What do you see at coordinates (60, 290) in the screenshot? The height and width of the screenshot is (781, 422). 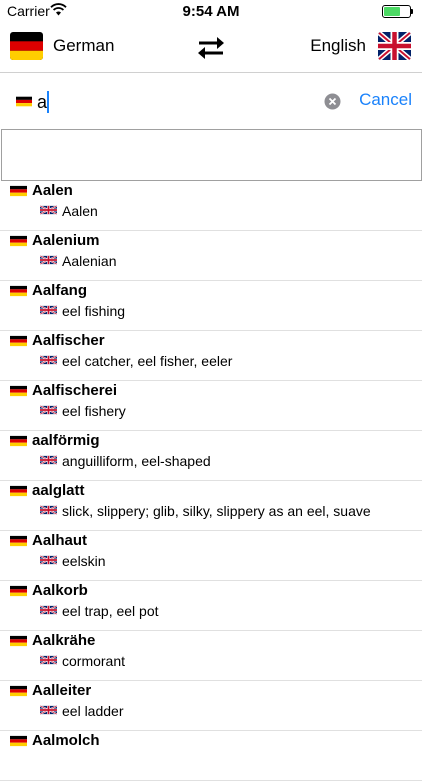 I see `term-label: Aalfang` at bounding box center [60, 290].